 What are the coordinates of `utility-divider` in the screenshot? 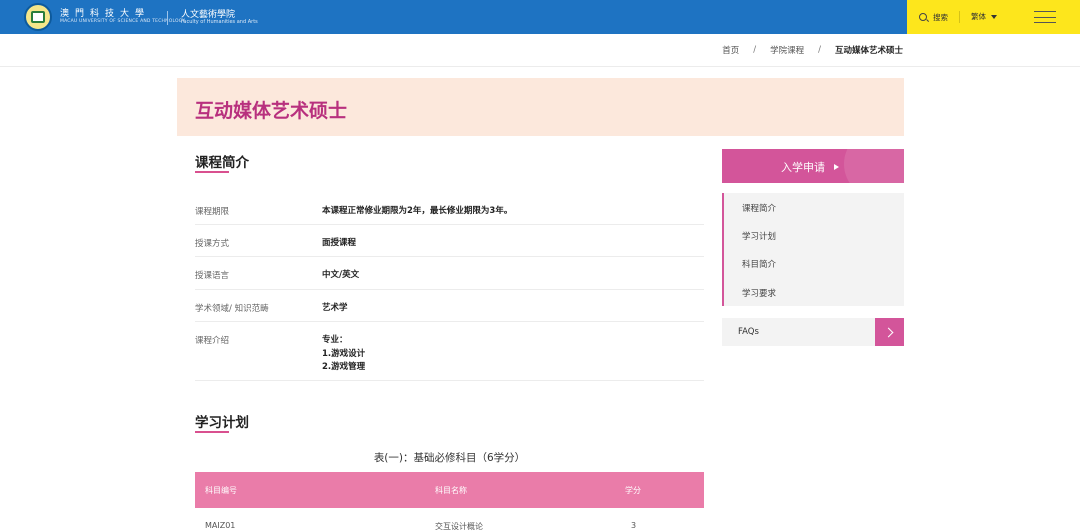 It's located at (959, 17).